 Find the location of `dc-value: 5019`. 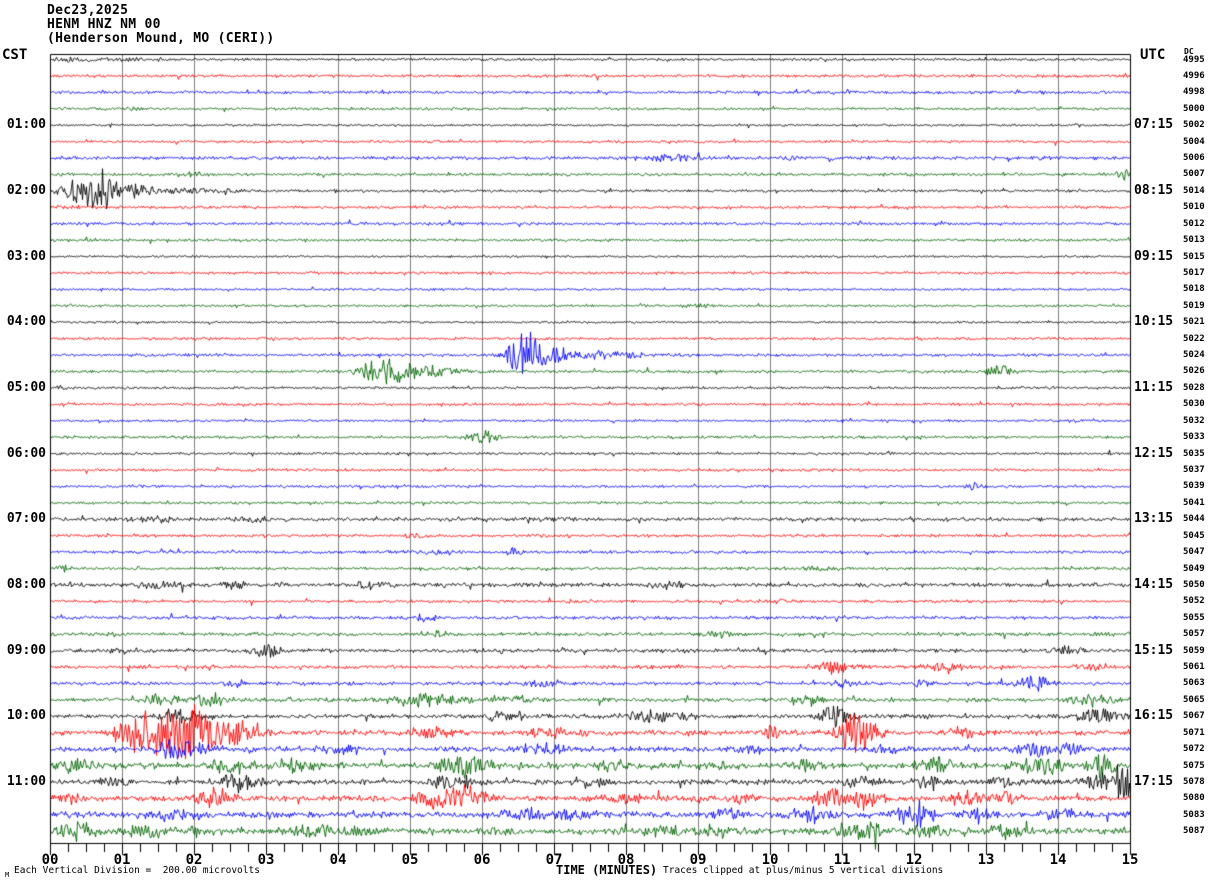

dc-value: 5019 is located at coordinates (1194, 305).